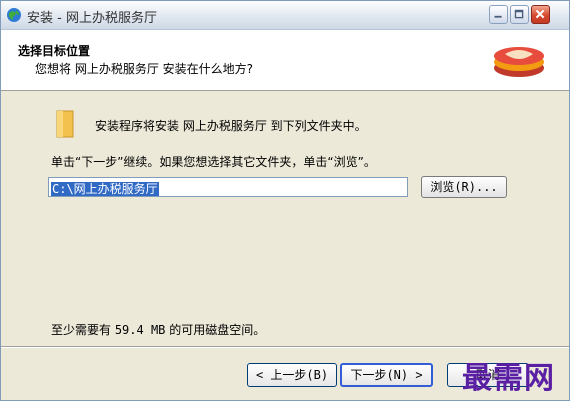 Image resolution: width=570 pixels, height=401 pixels. I want to click on disk-space-amount: 59.4 MB, so click(140, 330).